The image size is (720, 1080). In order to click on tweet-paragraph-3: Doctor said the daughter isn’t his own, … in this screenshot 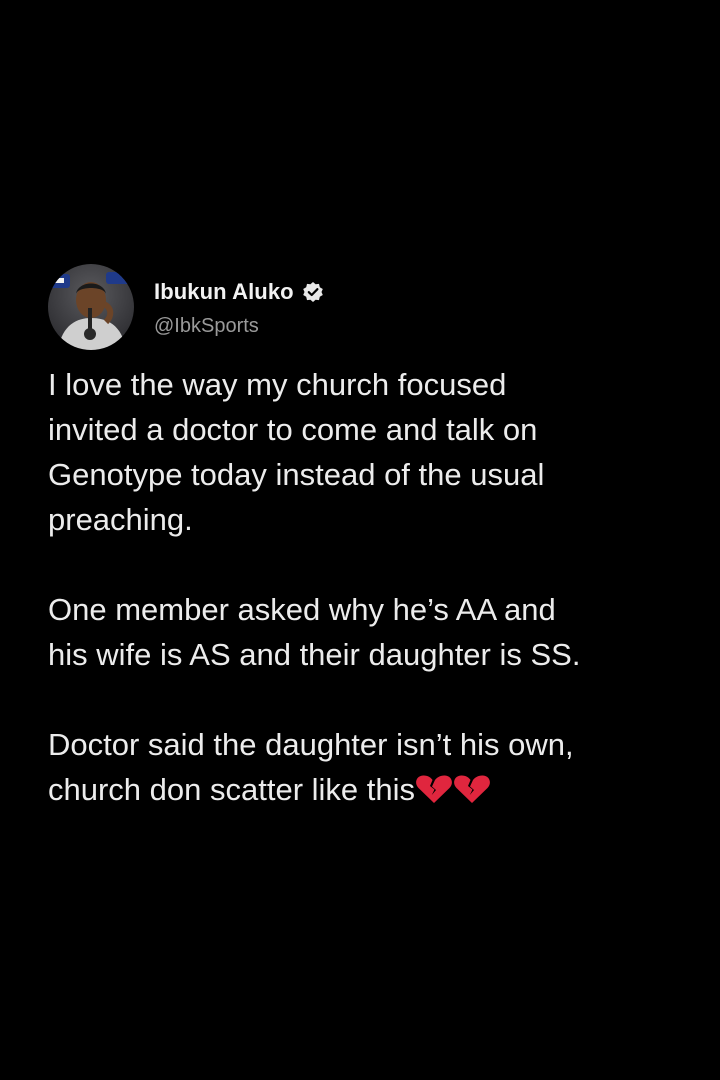, I will do `click(373, 767)`.